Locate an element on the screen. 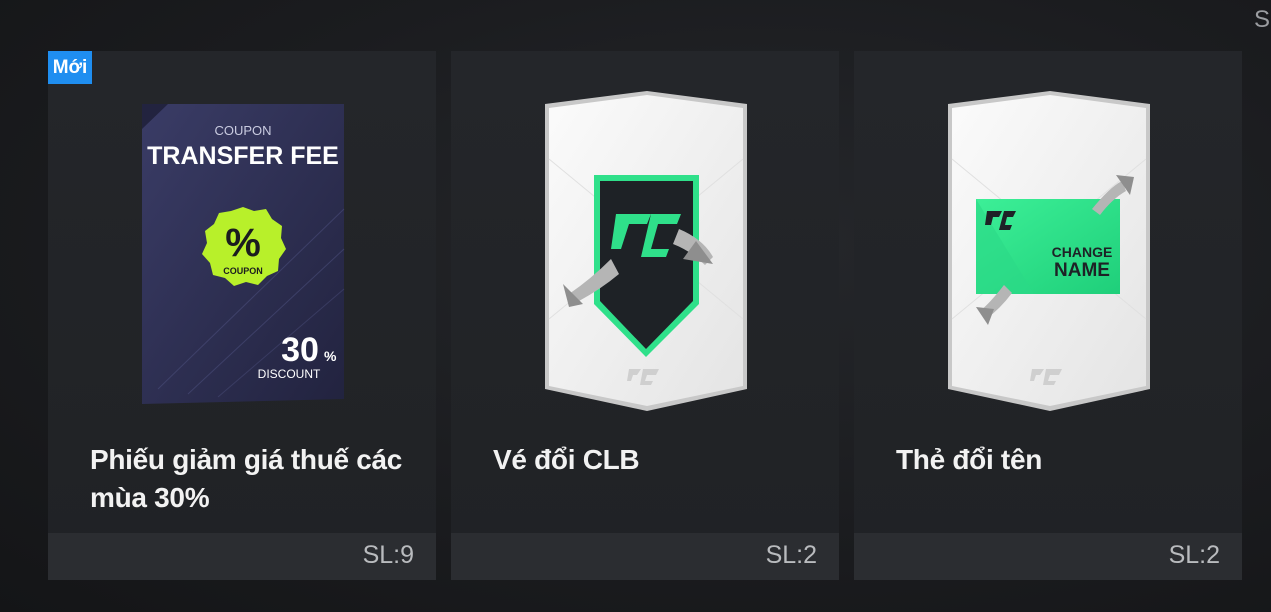 The height and width of the screenshot is (612, 1271). coupon-kicker: COUPON is located at coordinates (242, 130).